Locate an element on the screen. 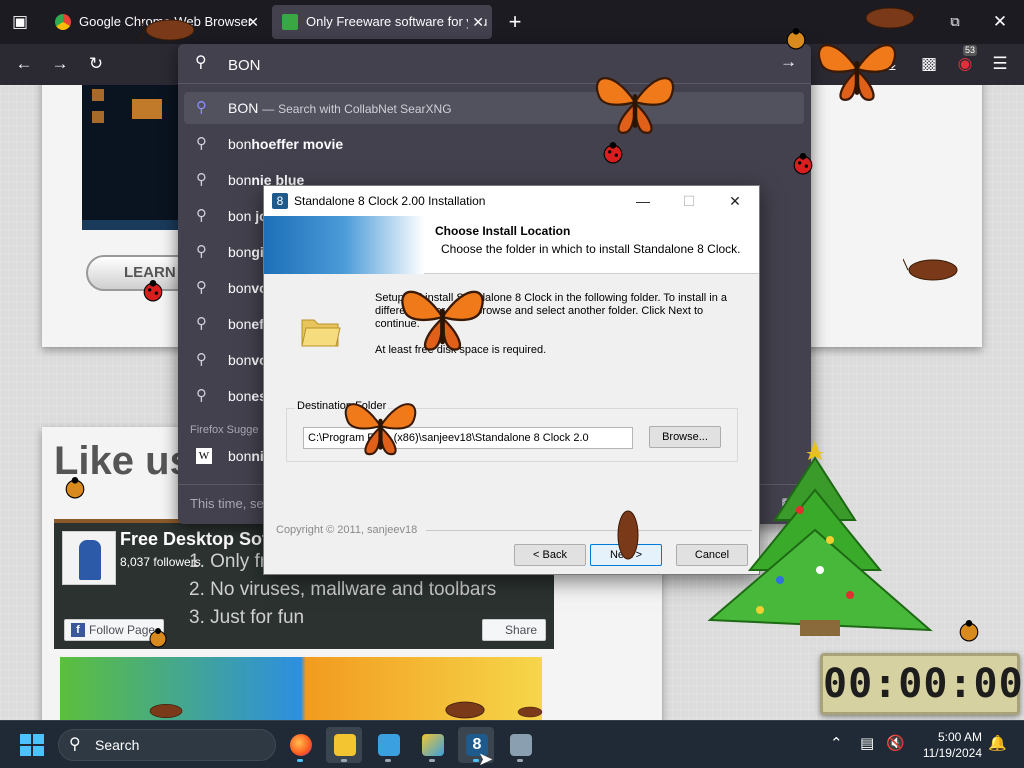  suggestion-completion: hoeffer movie is located at coordinates (297, 144).